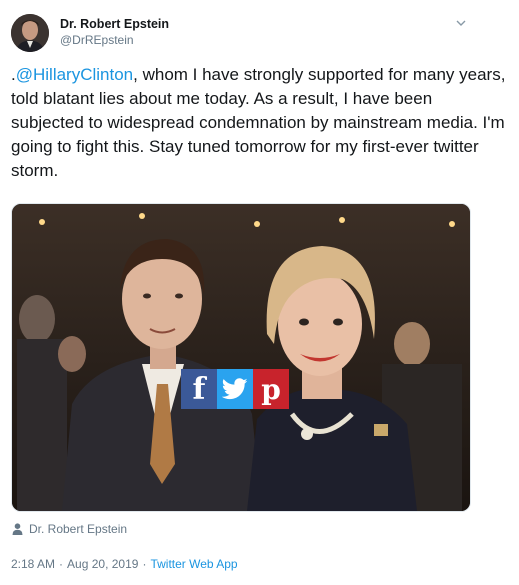  What do you see at coordinates (102, 564) in the screenshot?
I see `tweet-date: Aug 20, 2019` at bounding box center [102, 564].